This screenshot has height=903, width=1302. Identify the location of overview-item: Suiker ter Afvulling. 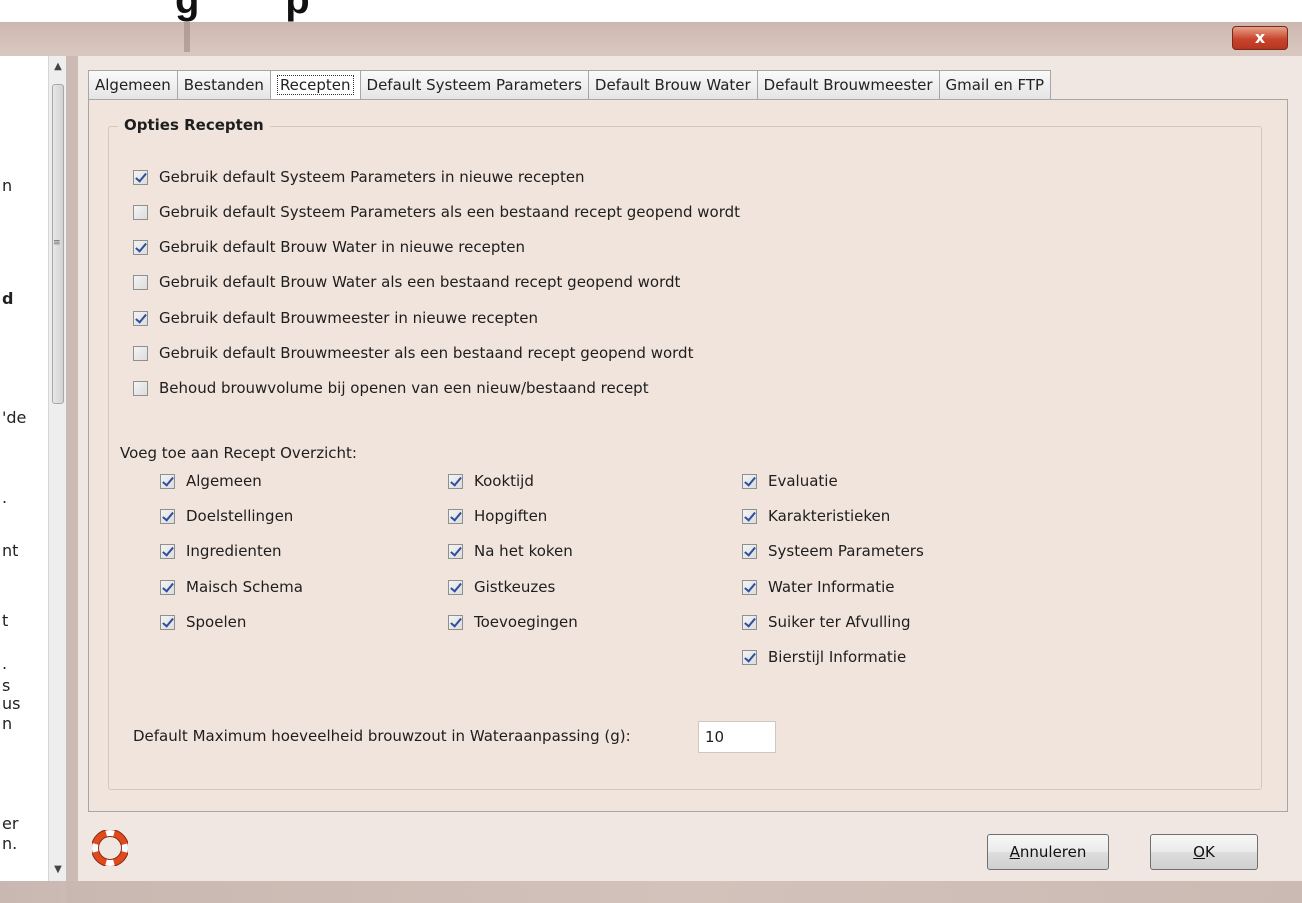
(826, 622).